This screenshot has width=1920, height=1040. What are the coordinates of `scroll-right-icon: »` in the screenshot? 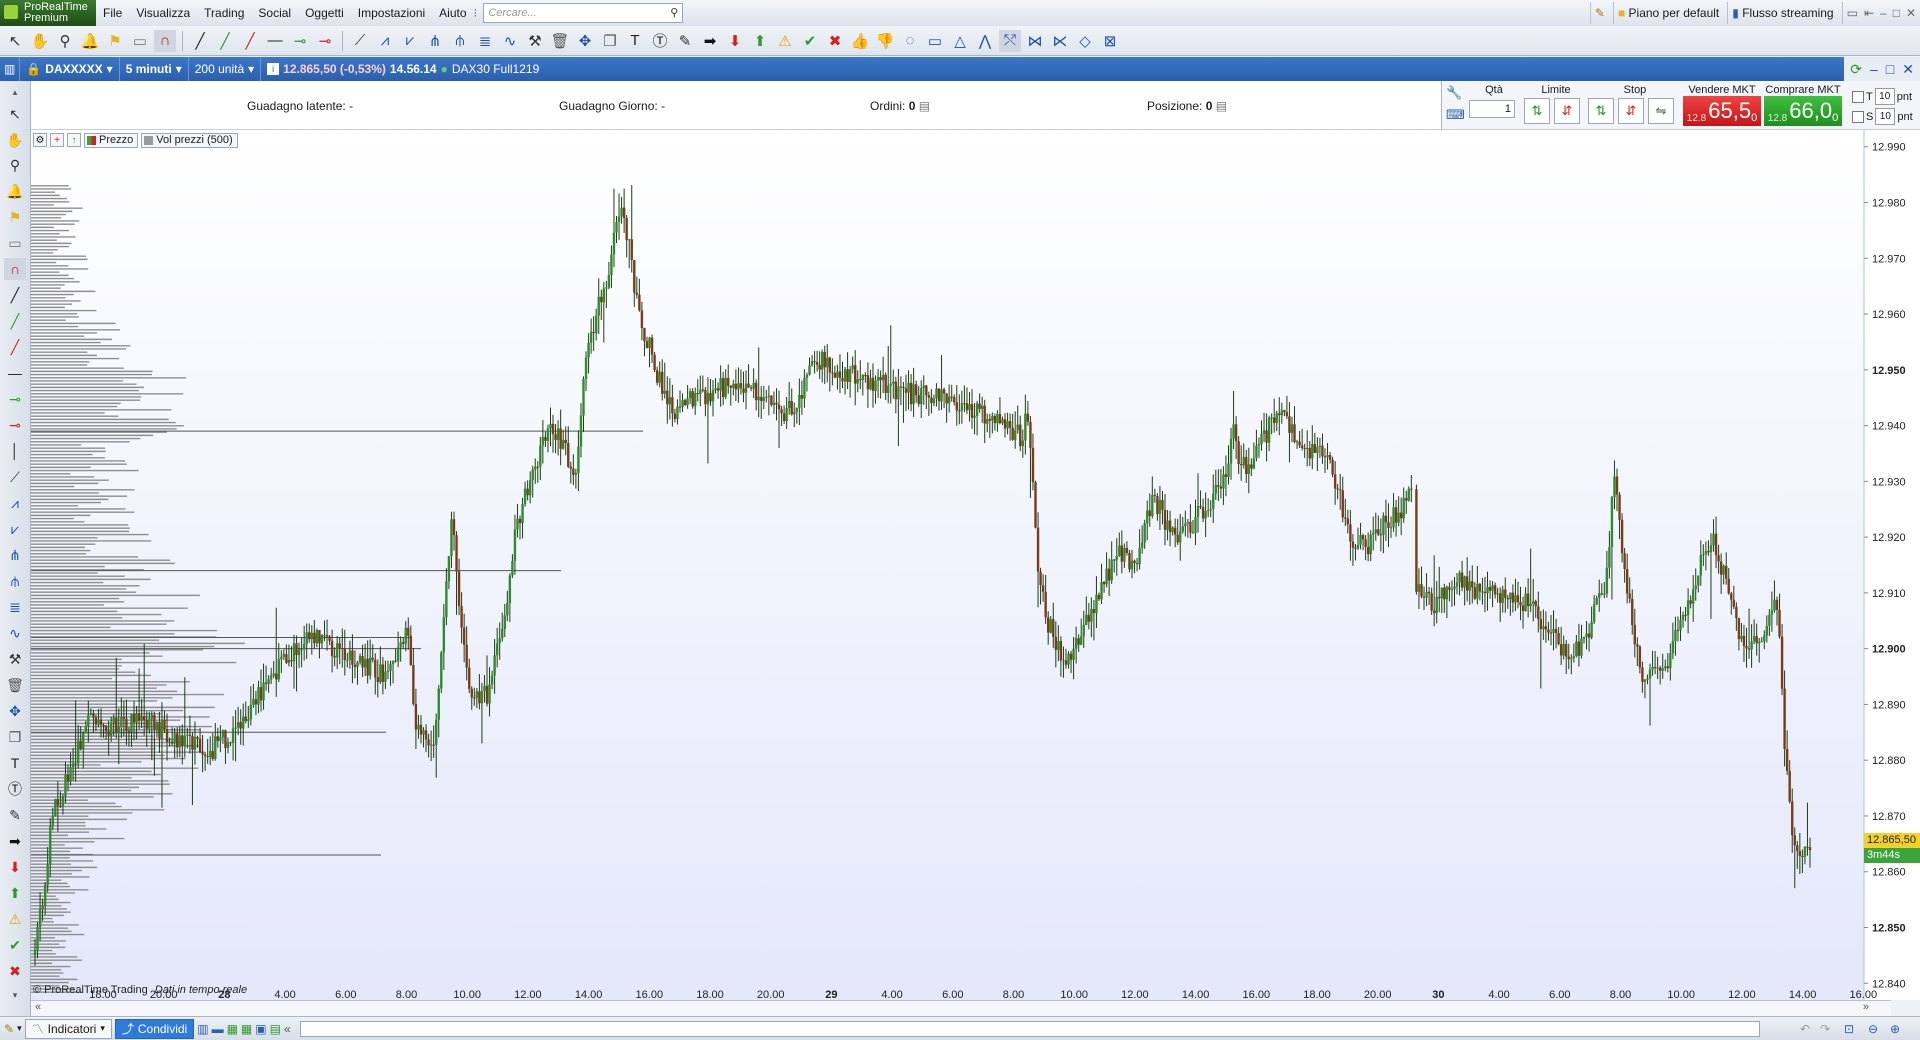 It's located at (1866, 1007).